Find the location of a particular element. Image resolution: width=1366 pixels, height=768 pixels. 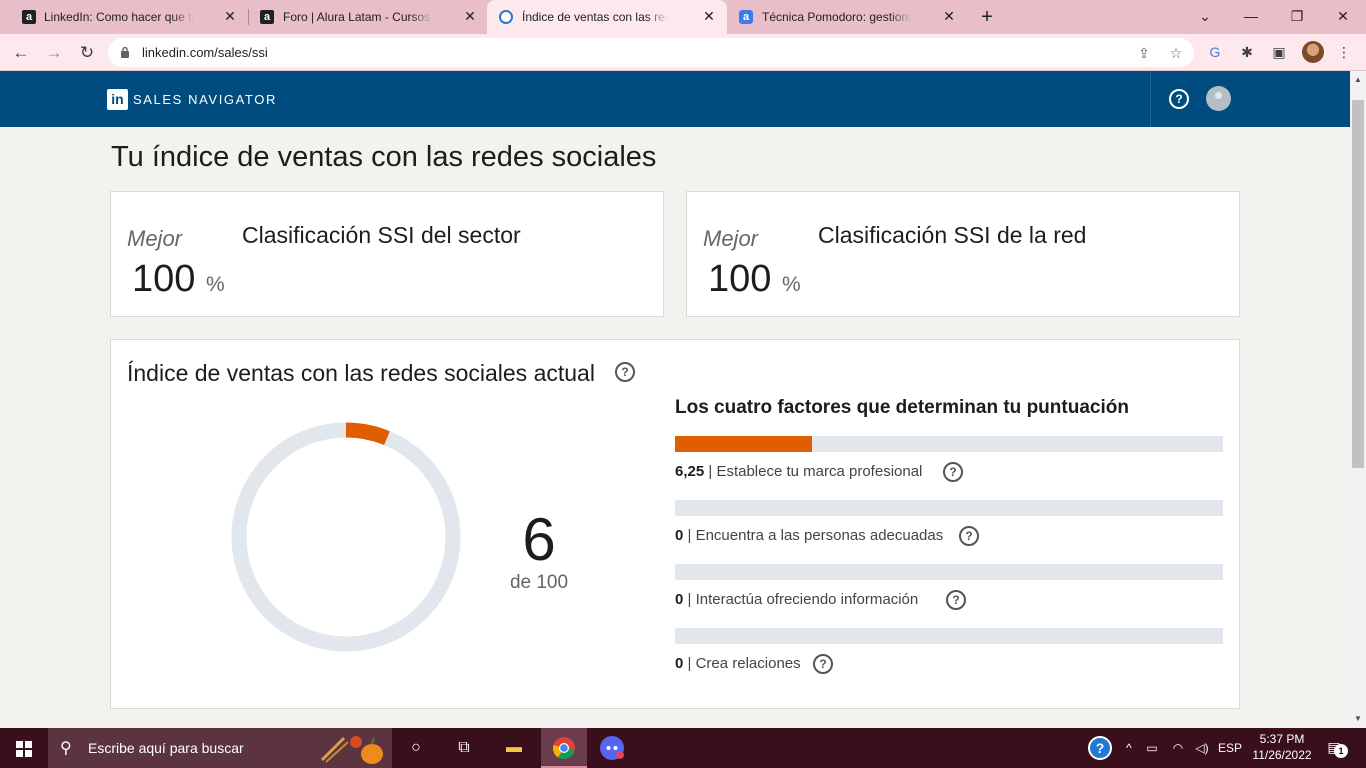

scrollbar-thumb is located at coordinates (1358, 284).